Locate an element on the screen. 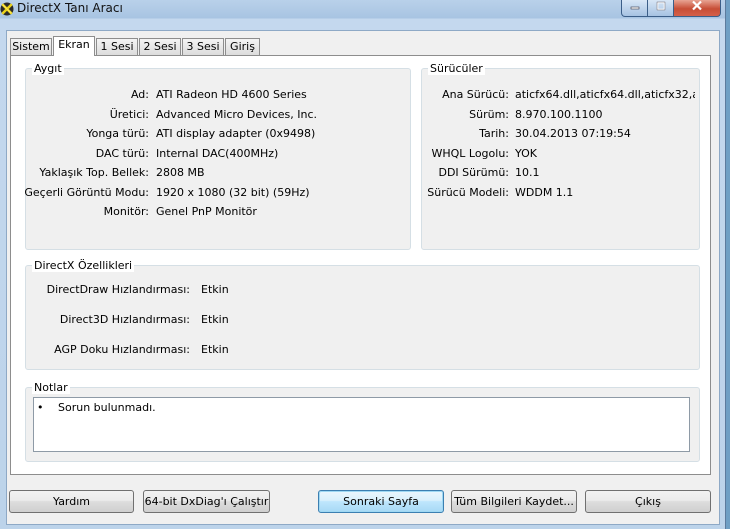 The height and width of the screenshot is (529, 730). driver-date-value: 30.04.2013 07:19:54 is located at coordinates (573, 133).